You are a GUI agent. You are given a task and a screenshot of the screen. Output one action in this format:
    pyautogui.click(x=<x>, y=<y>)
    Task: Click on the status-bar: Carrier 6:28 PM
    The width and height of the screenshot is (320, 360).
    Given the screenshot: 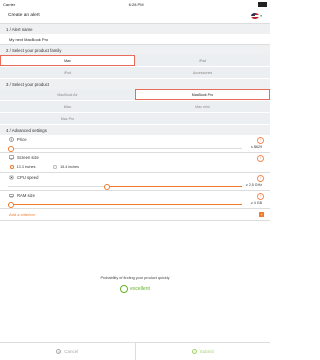 What is the action you would take?
    pyautogui.click(x=135, y=4)
    